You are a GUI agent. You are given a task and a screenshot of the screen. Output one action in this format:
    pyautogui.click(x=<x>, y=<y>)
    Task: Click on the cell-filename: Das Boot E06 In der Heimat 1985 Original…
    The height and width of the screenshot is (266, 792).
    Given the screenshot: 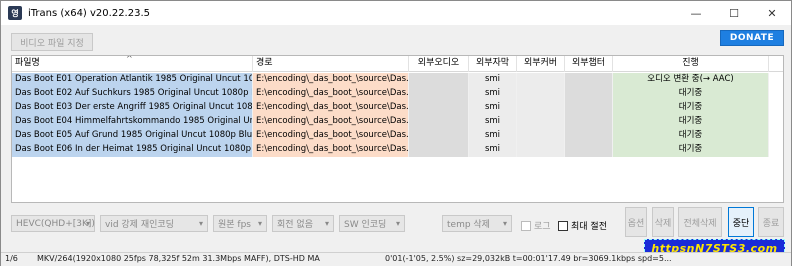 What is the action you would take?
    pyautogui.click(x=132, y=150)
    